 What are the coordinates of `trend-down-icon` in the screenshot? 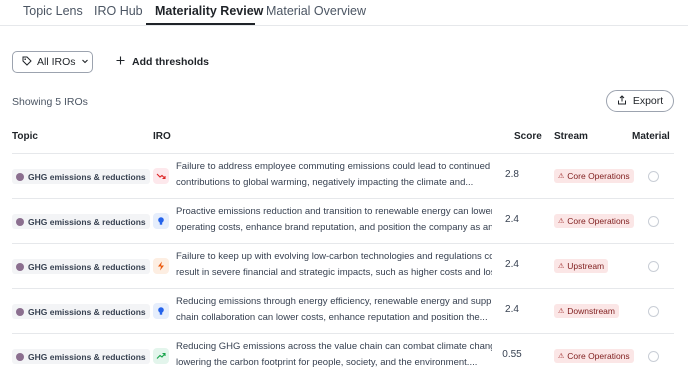 It's located at (161, 176).